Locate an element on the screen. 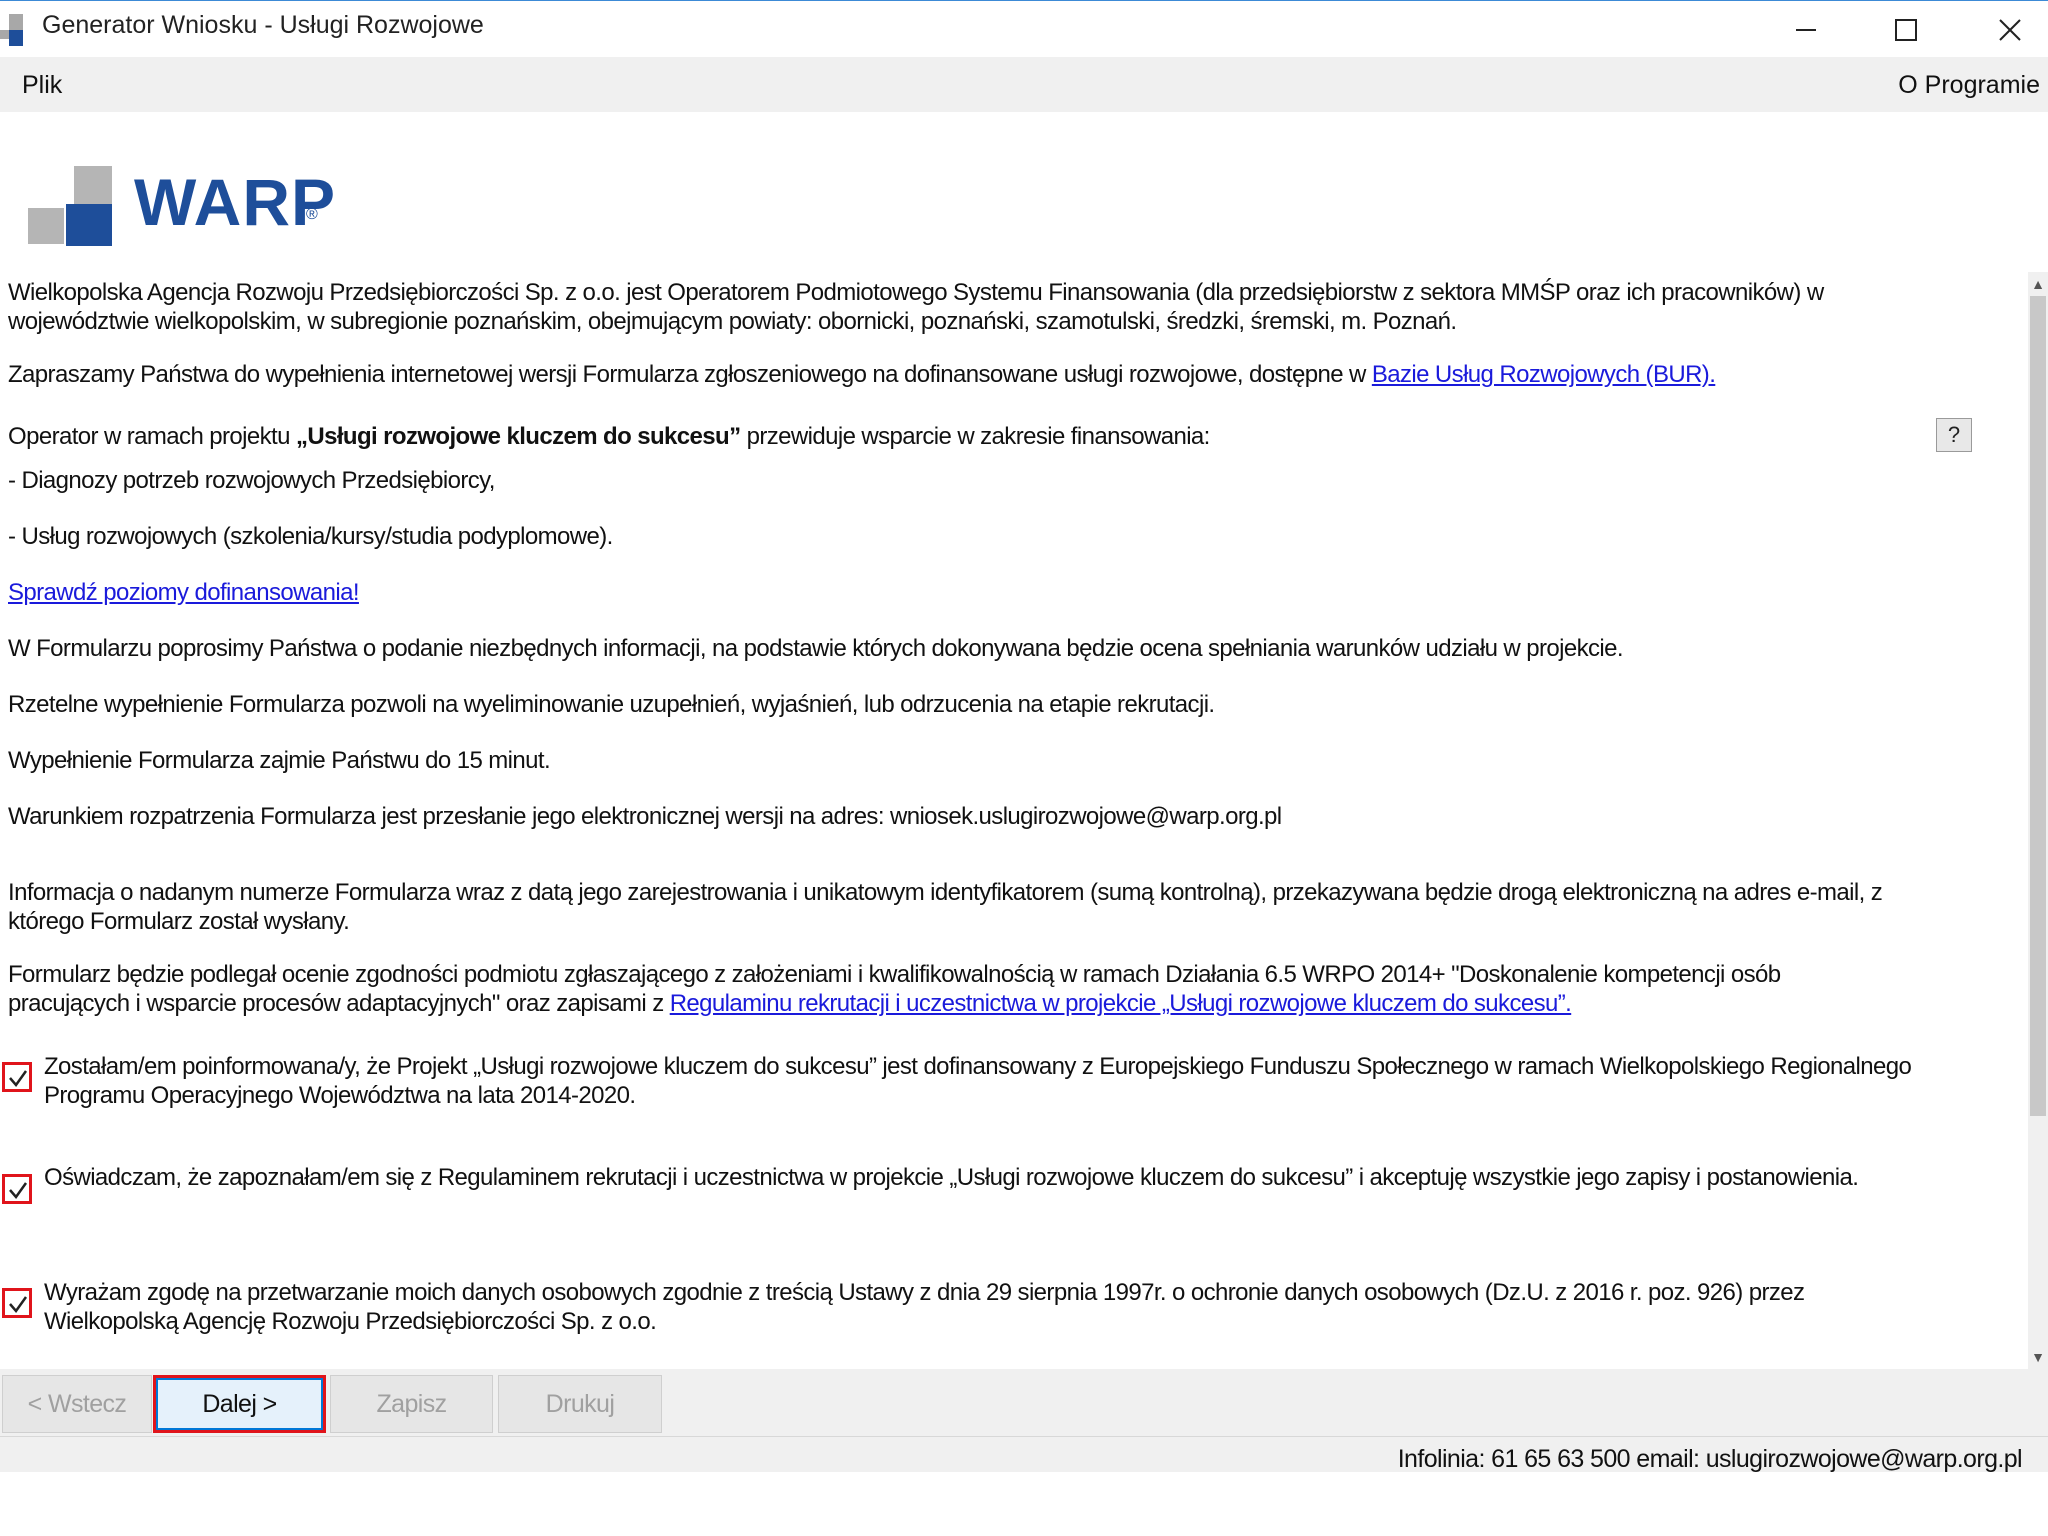 The width and height of the screenshot is (2048, 1536). back-button: < Wstecz is located at coordinates (77, 1404).